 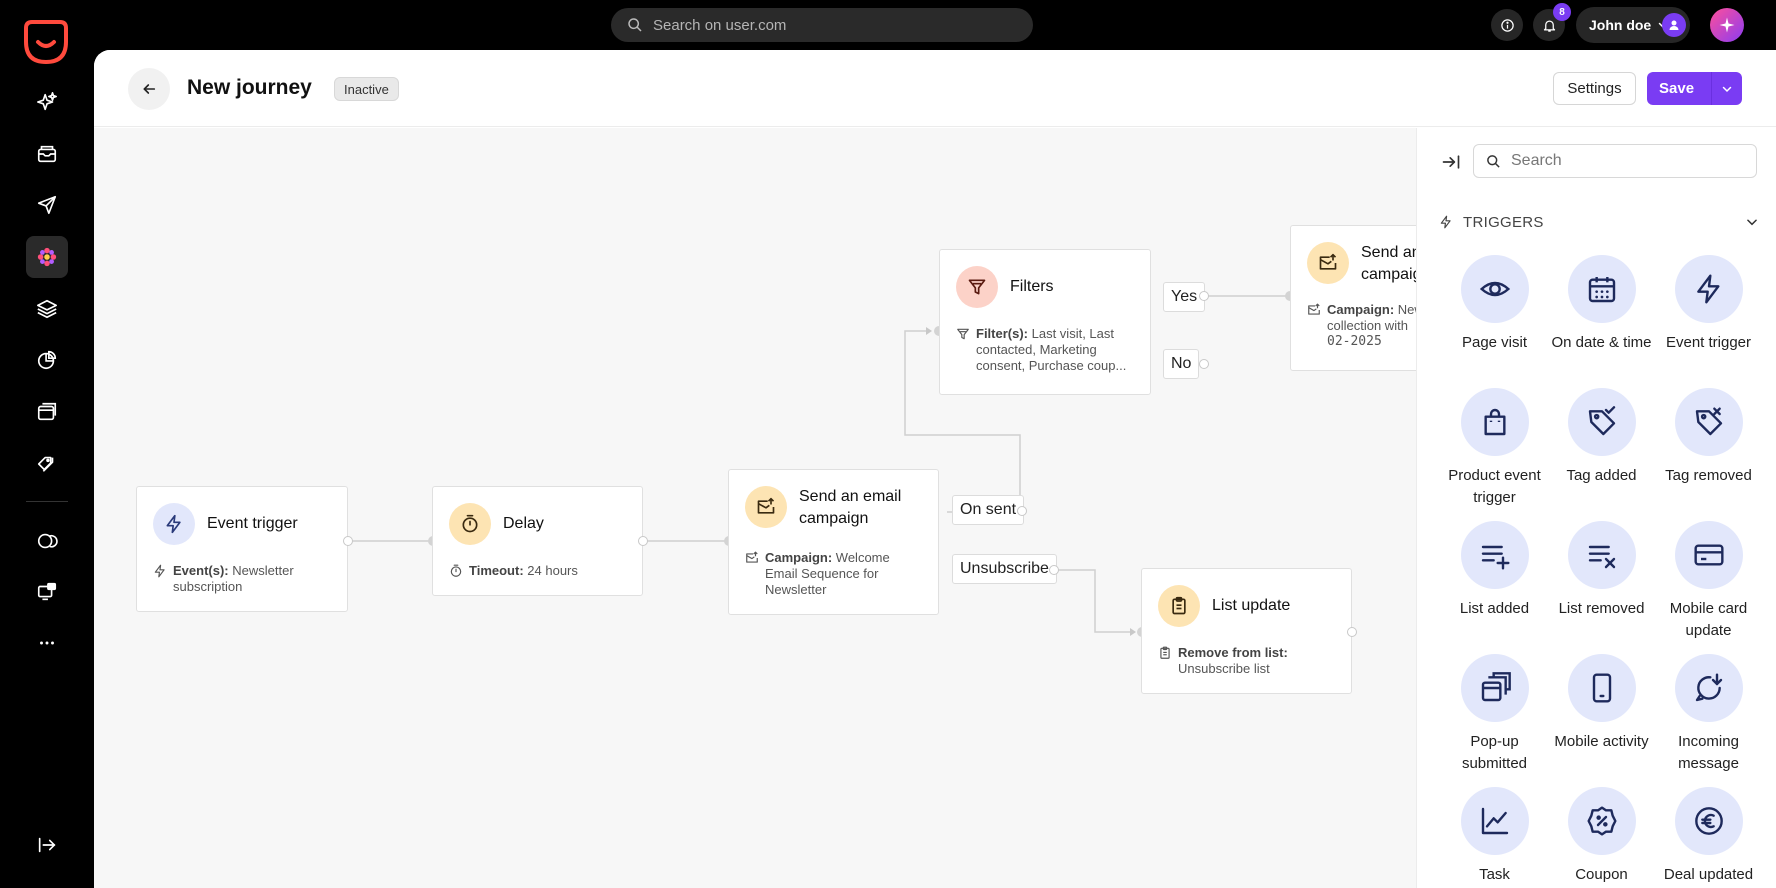 I want to click on node-description: Event(s): Newsletter subscription, so click(x=243, y=579).